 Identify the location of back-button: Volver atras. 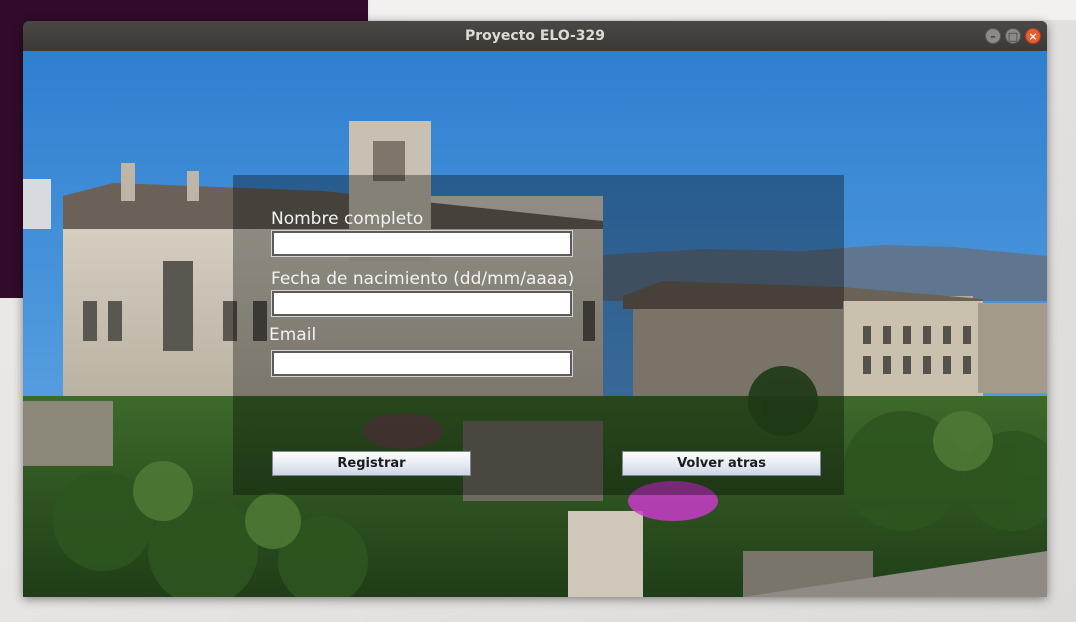
(721, 463).